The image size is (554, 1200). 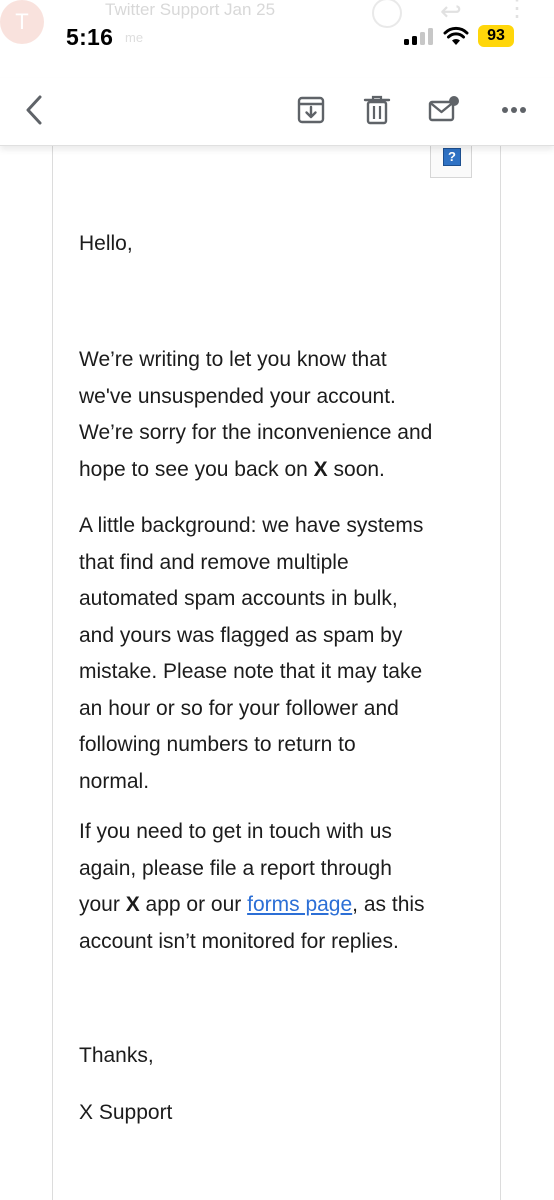 I want to click on back-icon, so click(x=34, y=110).